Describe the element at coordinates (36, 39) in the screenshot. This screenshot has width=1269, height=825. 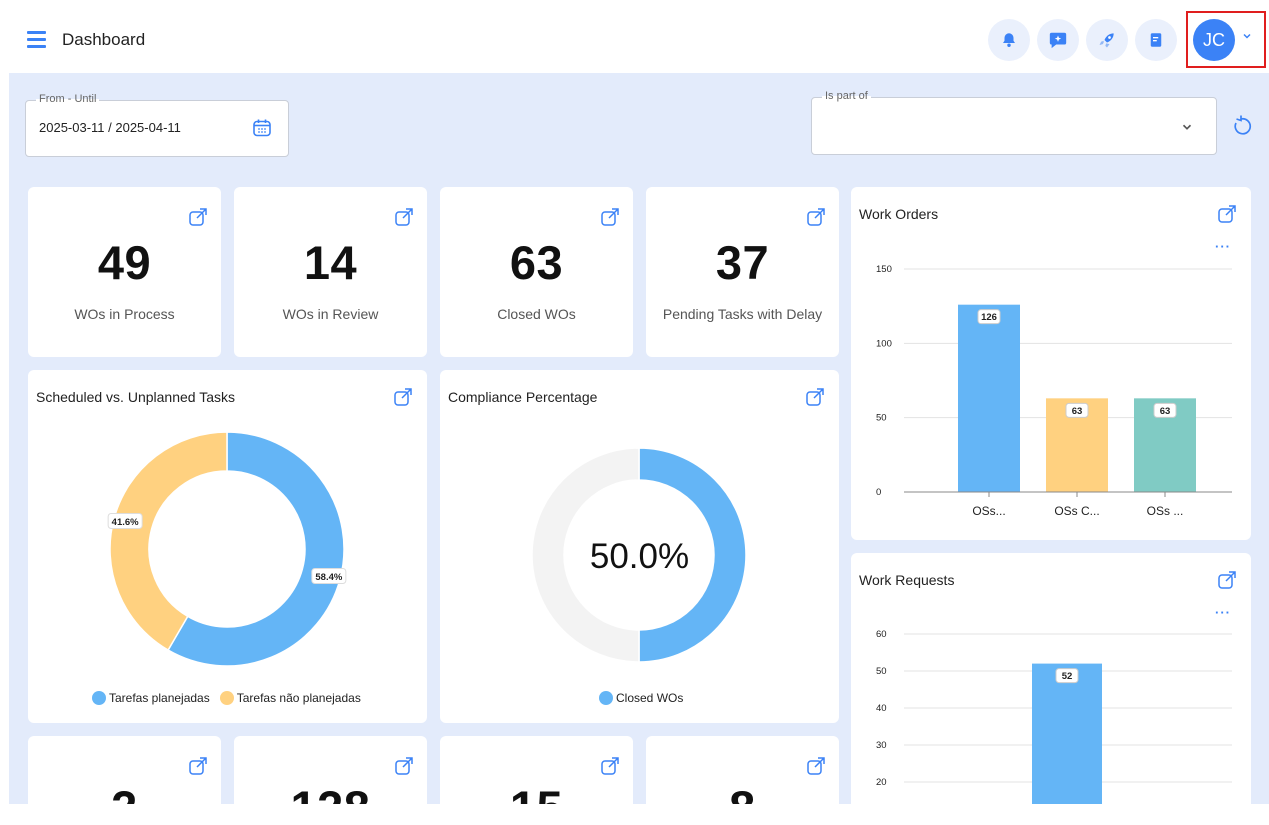
I see `menu-icon` at that location.